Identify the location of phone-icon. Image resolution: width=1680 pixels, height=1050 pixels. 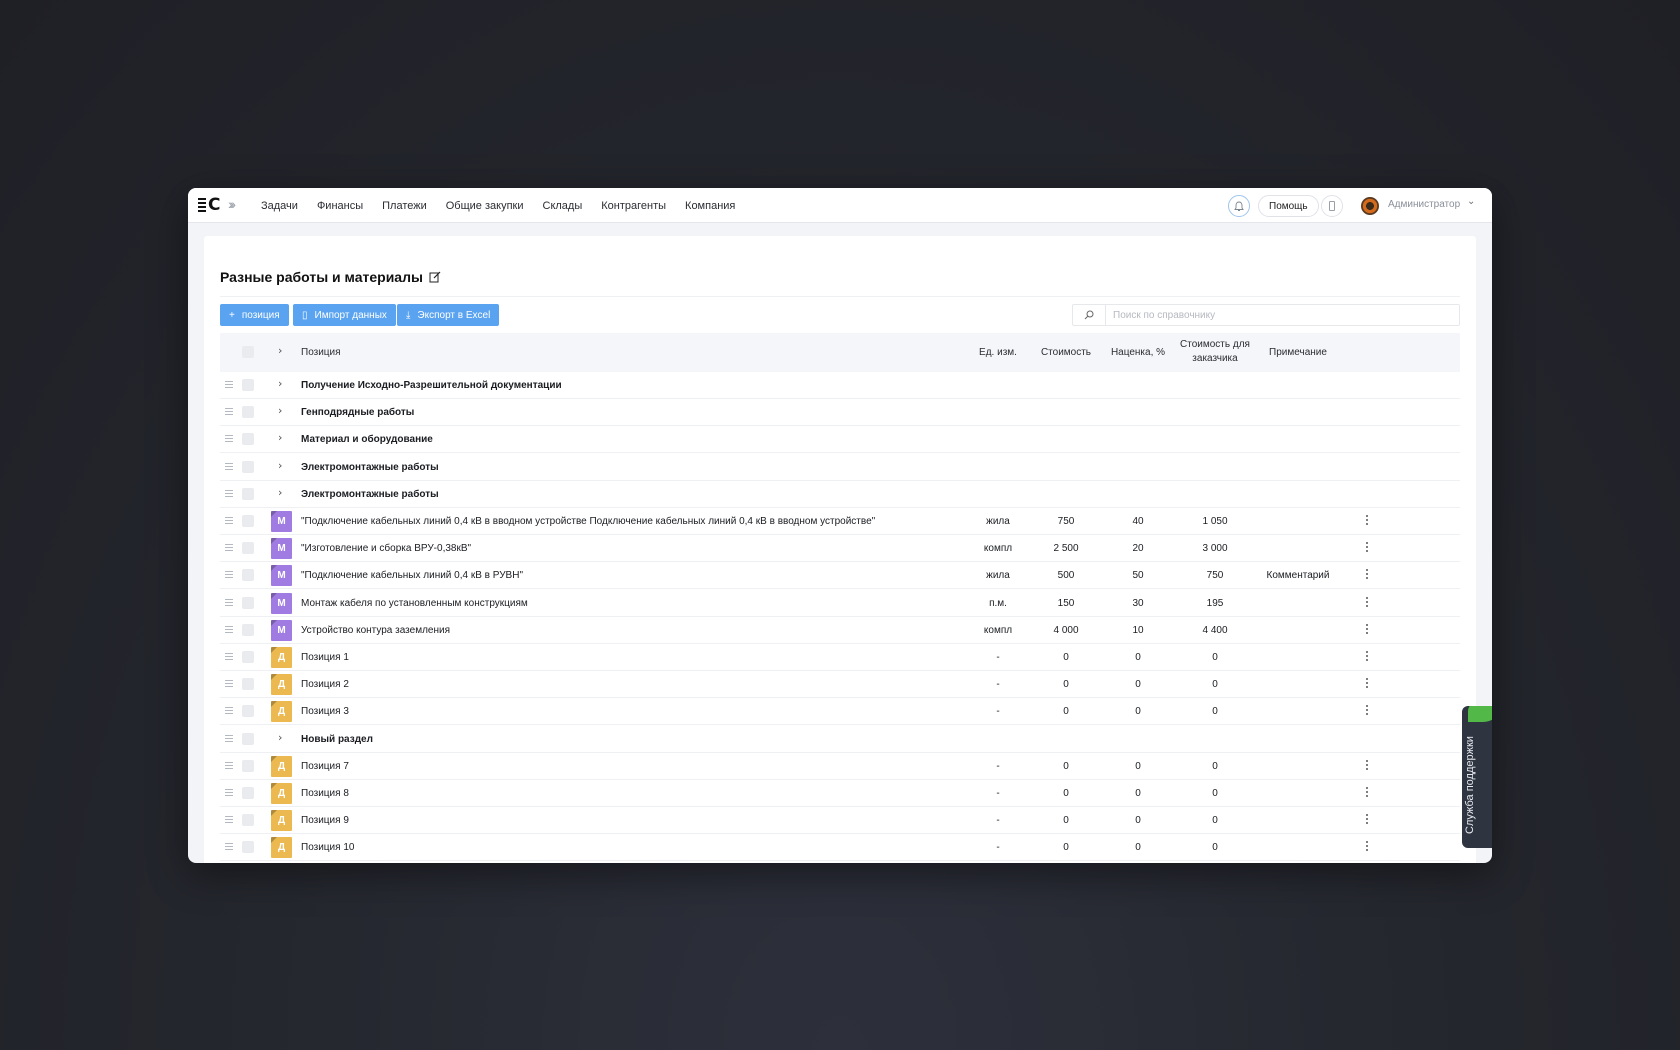
(1332, 206).